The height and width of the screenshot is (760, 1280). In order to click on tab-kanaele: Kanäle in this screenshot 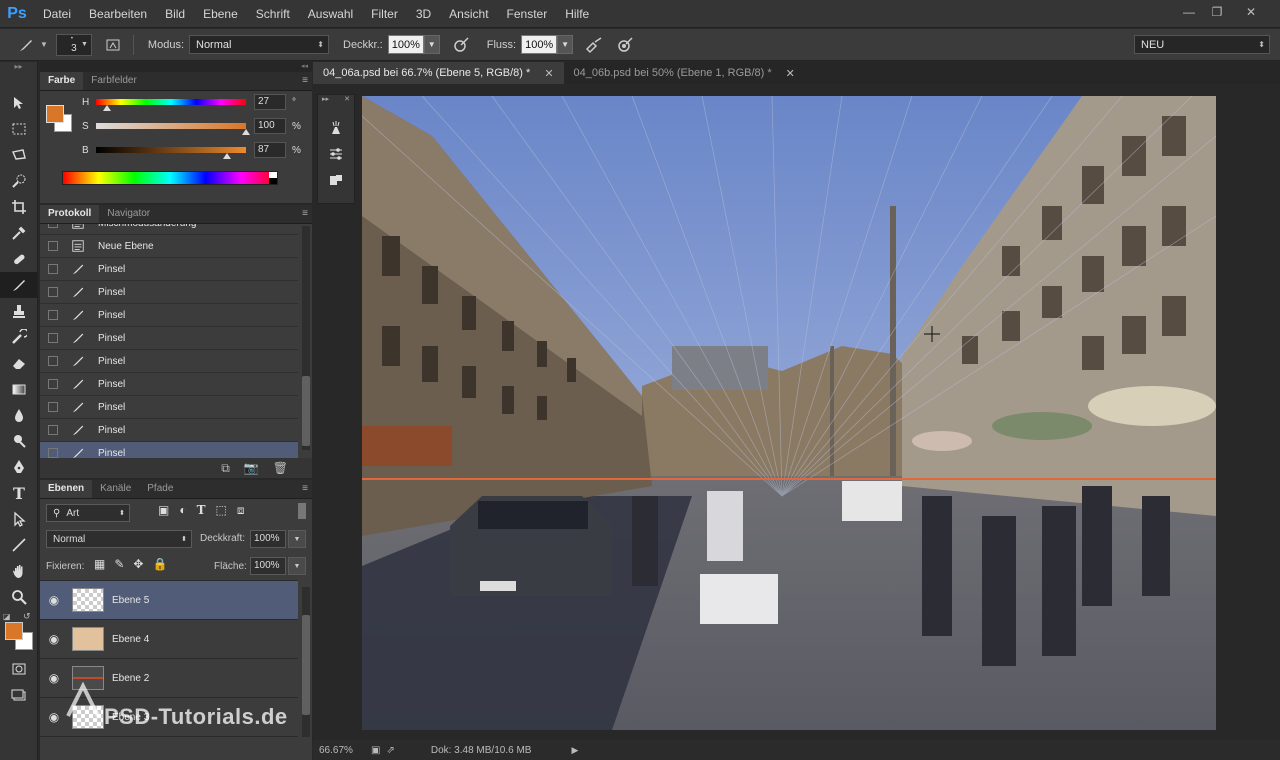, I will do `click(115, 489)`.